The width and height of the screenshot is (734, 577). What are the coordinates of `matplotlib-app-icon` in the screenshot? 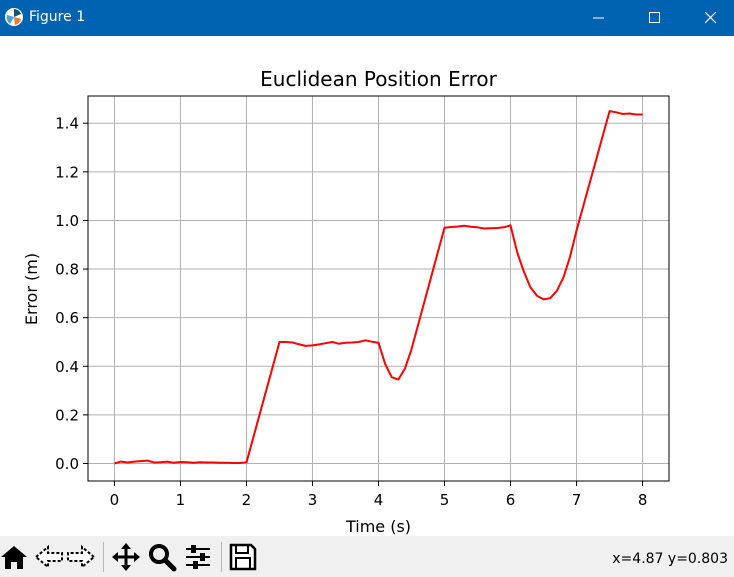 It's located at (14, 17).